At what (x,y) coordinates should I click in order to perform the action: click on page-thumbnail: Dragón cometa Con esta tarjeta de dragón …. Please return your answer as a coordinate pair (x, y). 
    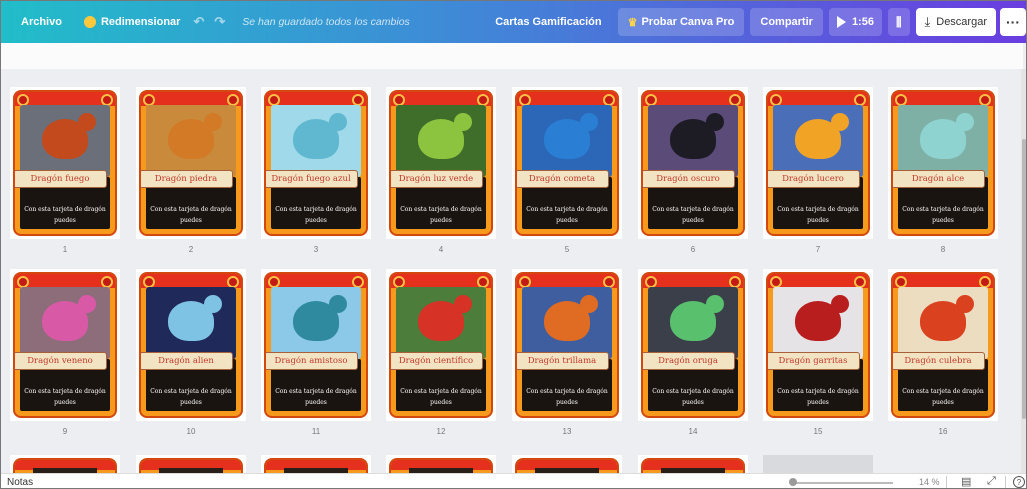
    Looking at the image, I should click on (567, 163).